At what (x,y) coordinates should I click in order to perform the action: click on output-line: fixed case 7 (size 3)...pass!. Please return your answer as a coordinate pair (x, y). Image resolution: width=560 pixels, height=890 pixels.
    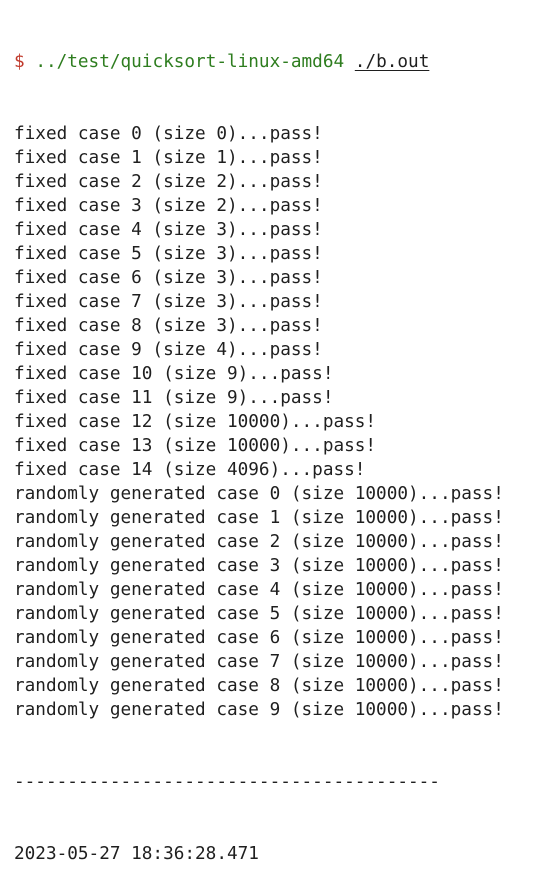
    Looking at the image, I should click on (168, 302).